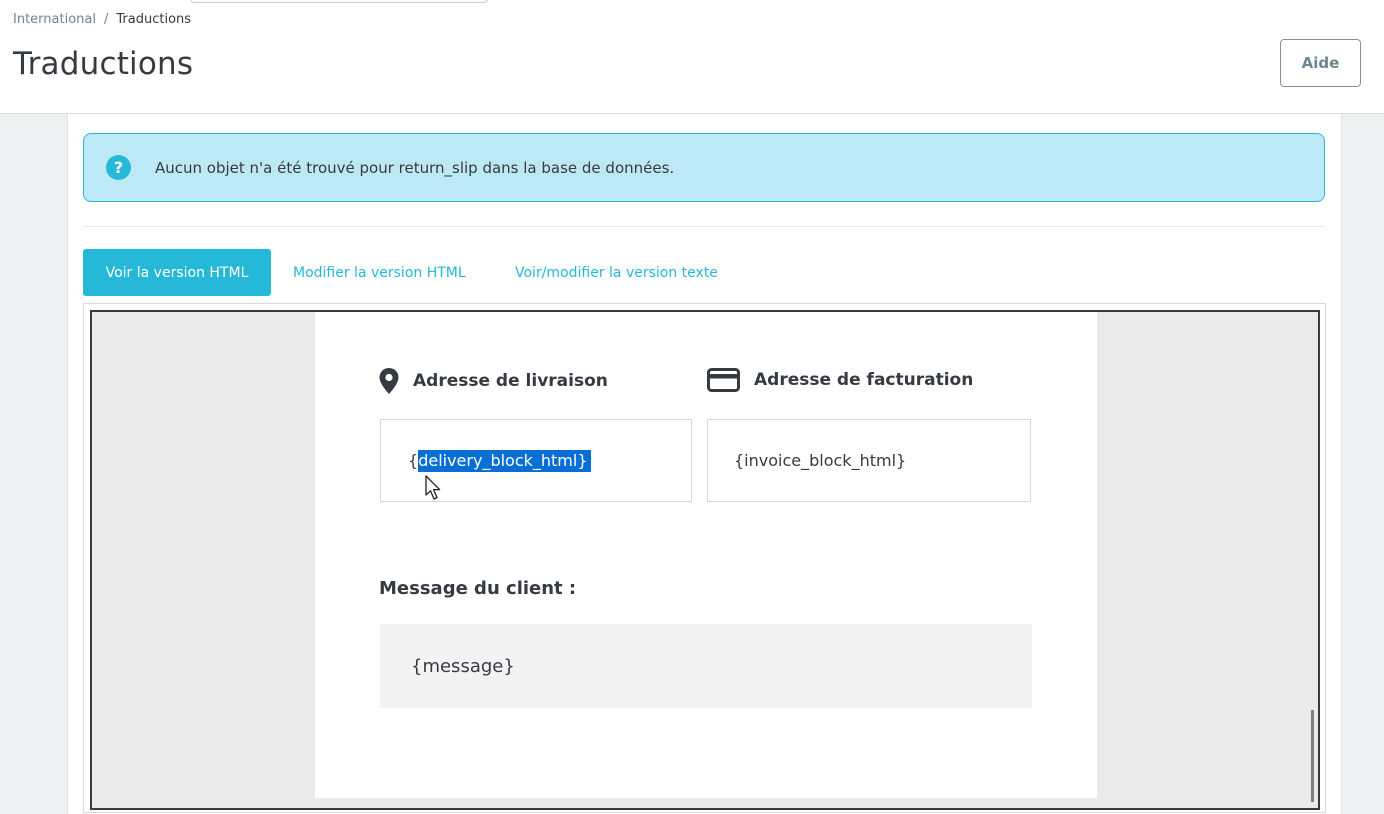 Image resolution: width=1384 pixels, height=814 pixels. Describe the element at coordinates (510, 381) in the screenshot. I see `delivery-title: Adresse de livraison` at that location.